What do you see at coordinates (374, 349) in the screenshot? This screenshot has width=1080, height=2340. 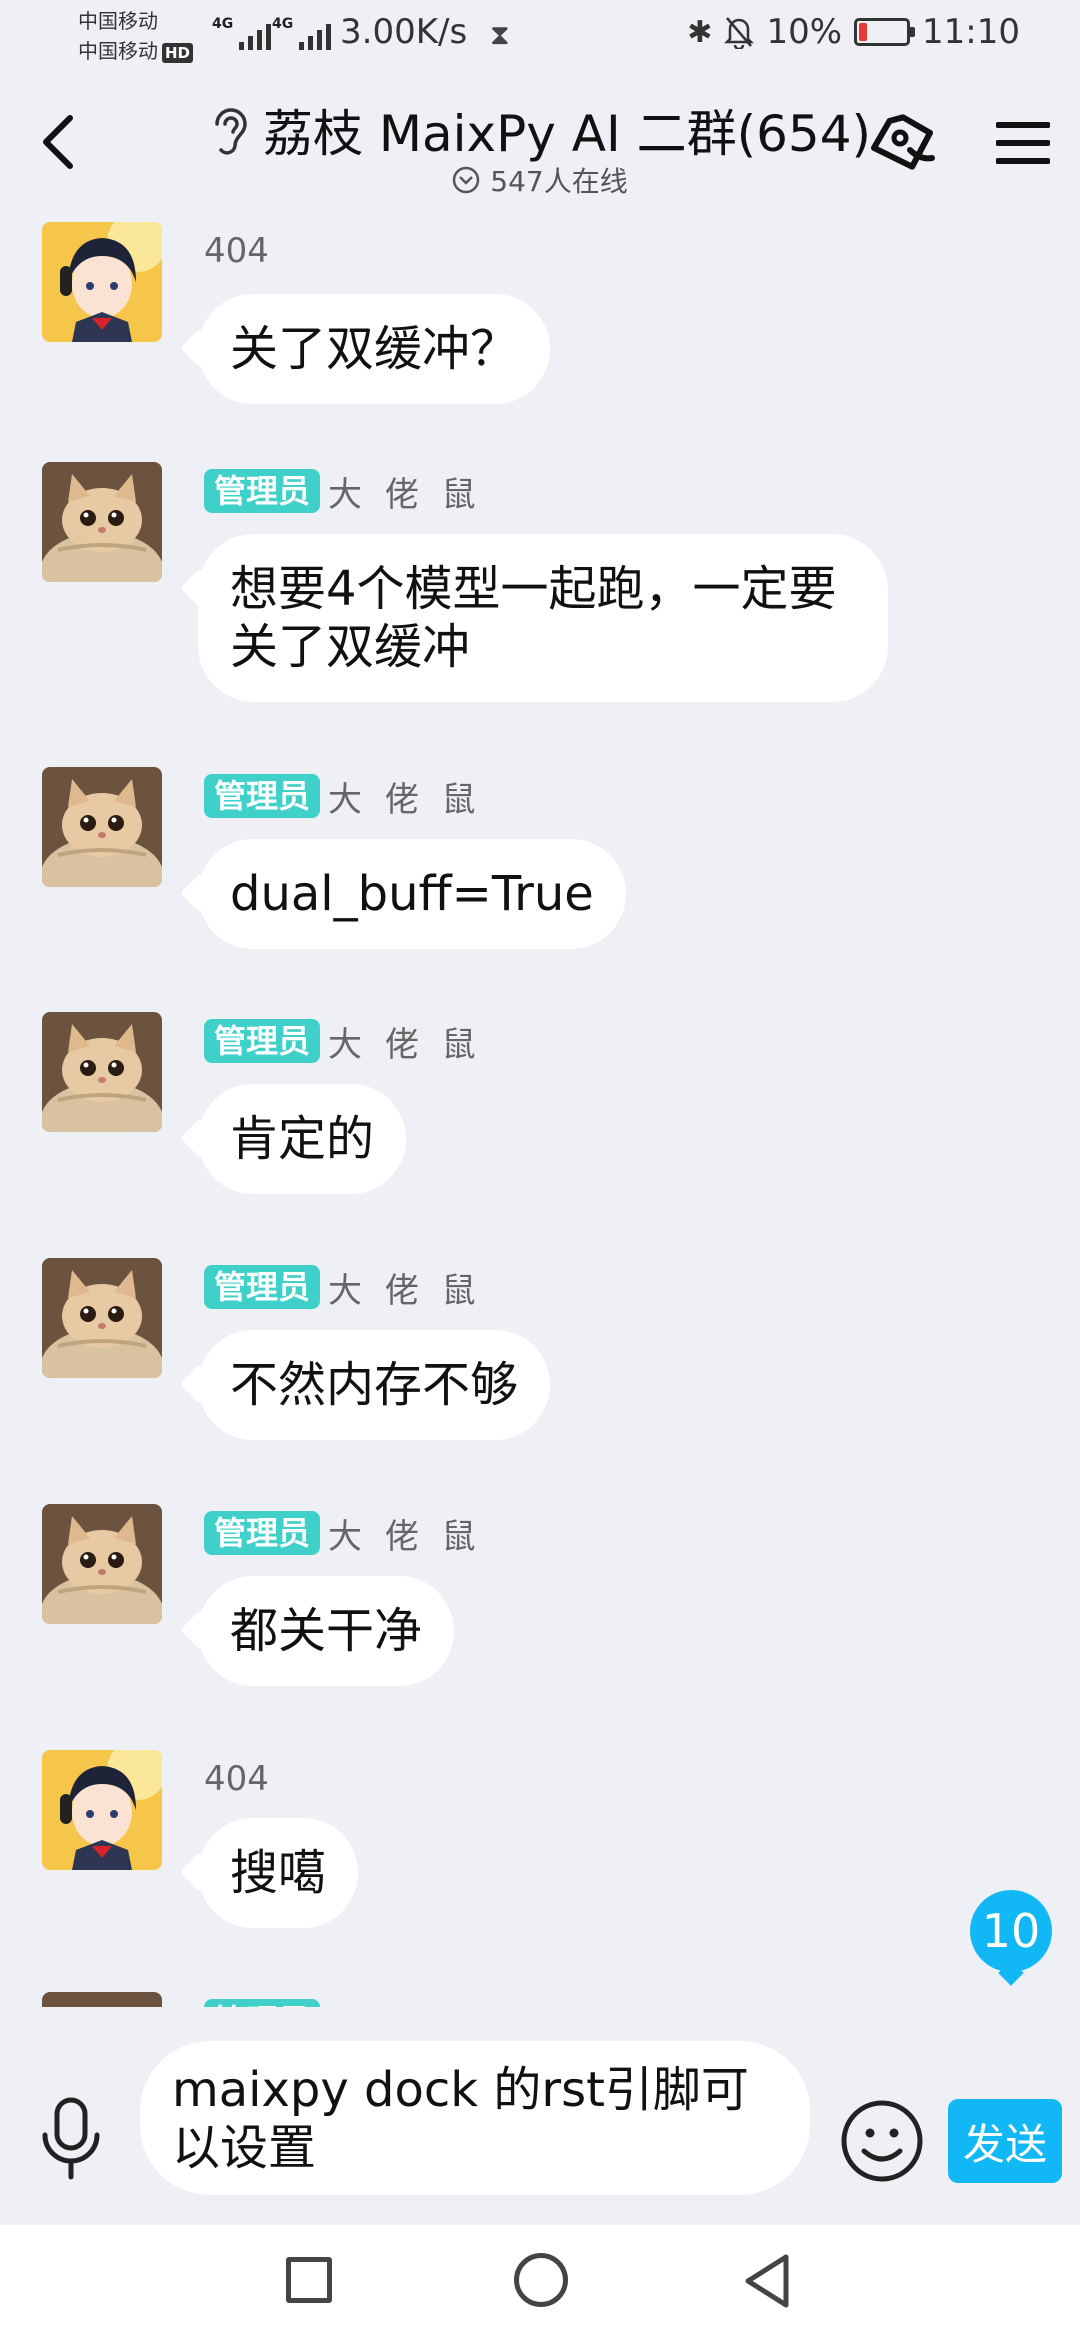 I see `message-bubble: 关了双缓冲？` at bounding box center [374, 349].